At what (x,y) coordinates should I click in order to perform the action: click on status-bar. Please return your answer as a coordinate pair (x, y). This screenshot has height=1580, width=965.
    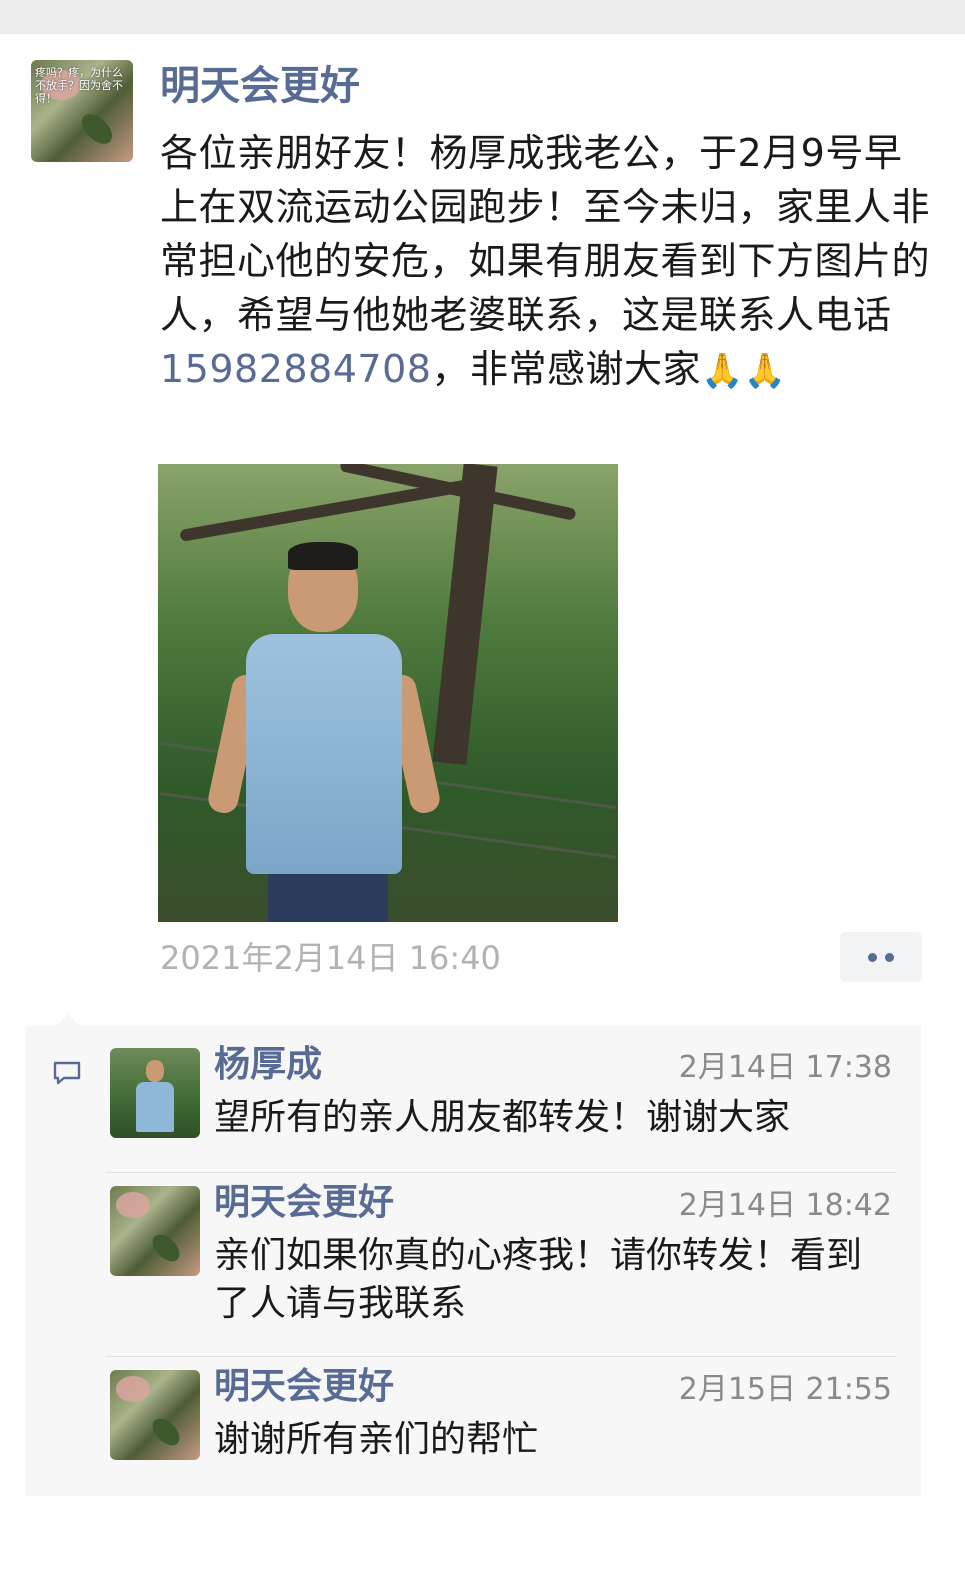
    Looking at the image, I should click on (482, 17).